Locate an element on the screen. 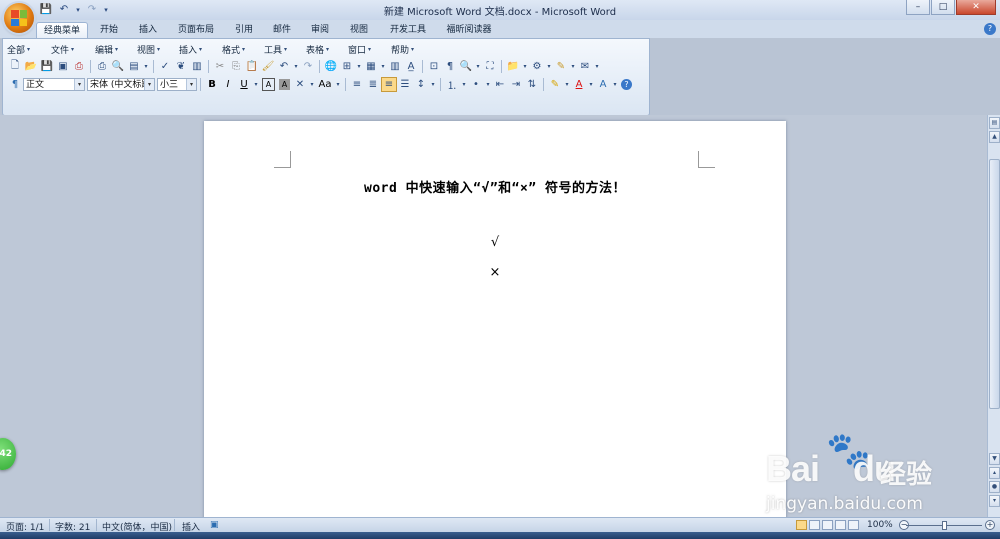  char-shading-button: A is located at coordinates (284, 84).